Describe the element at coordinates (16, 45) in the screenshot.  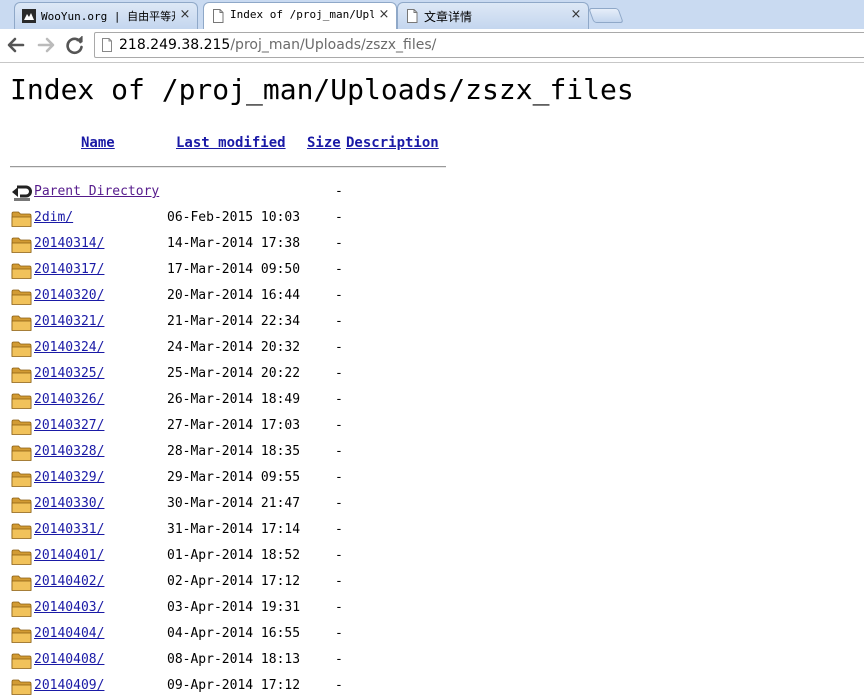
I see `back-arrow-icon` at that location.